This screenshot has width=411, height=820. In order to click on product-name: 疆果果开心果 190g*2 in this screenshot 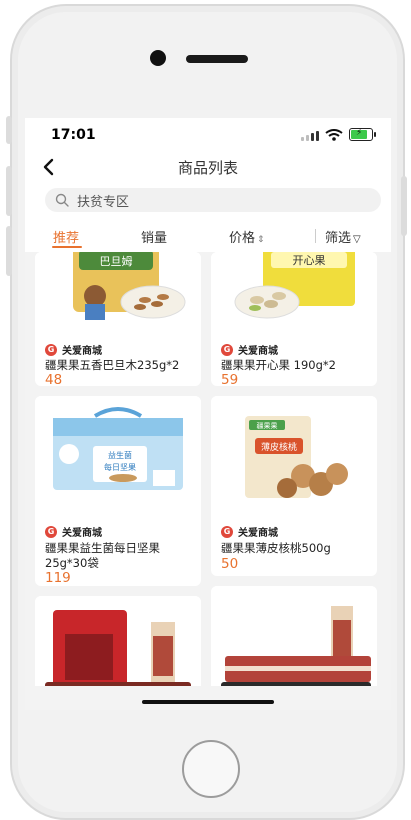, I will do `click(296, 365)`.